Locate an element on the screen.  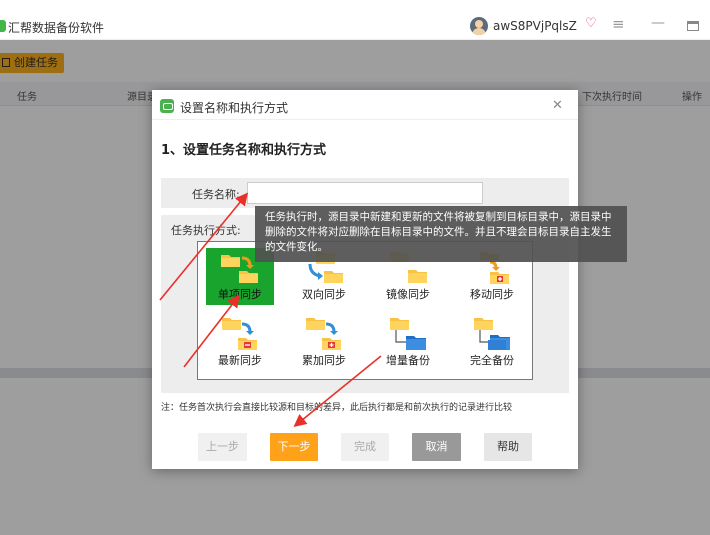
next-step-button: 下一步 is located at coordinates (294, 447).